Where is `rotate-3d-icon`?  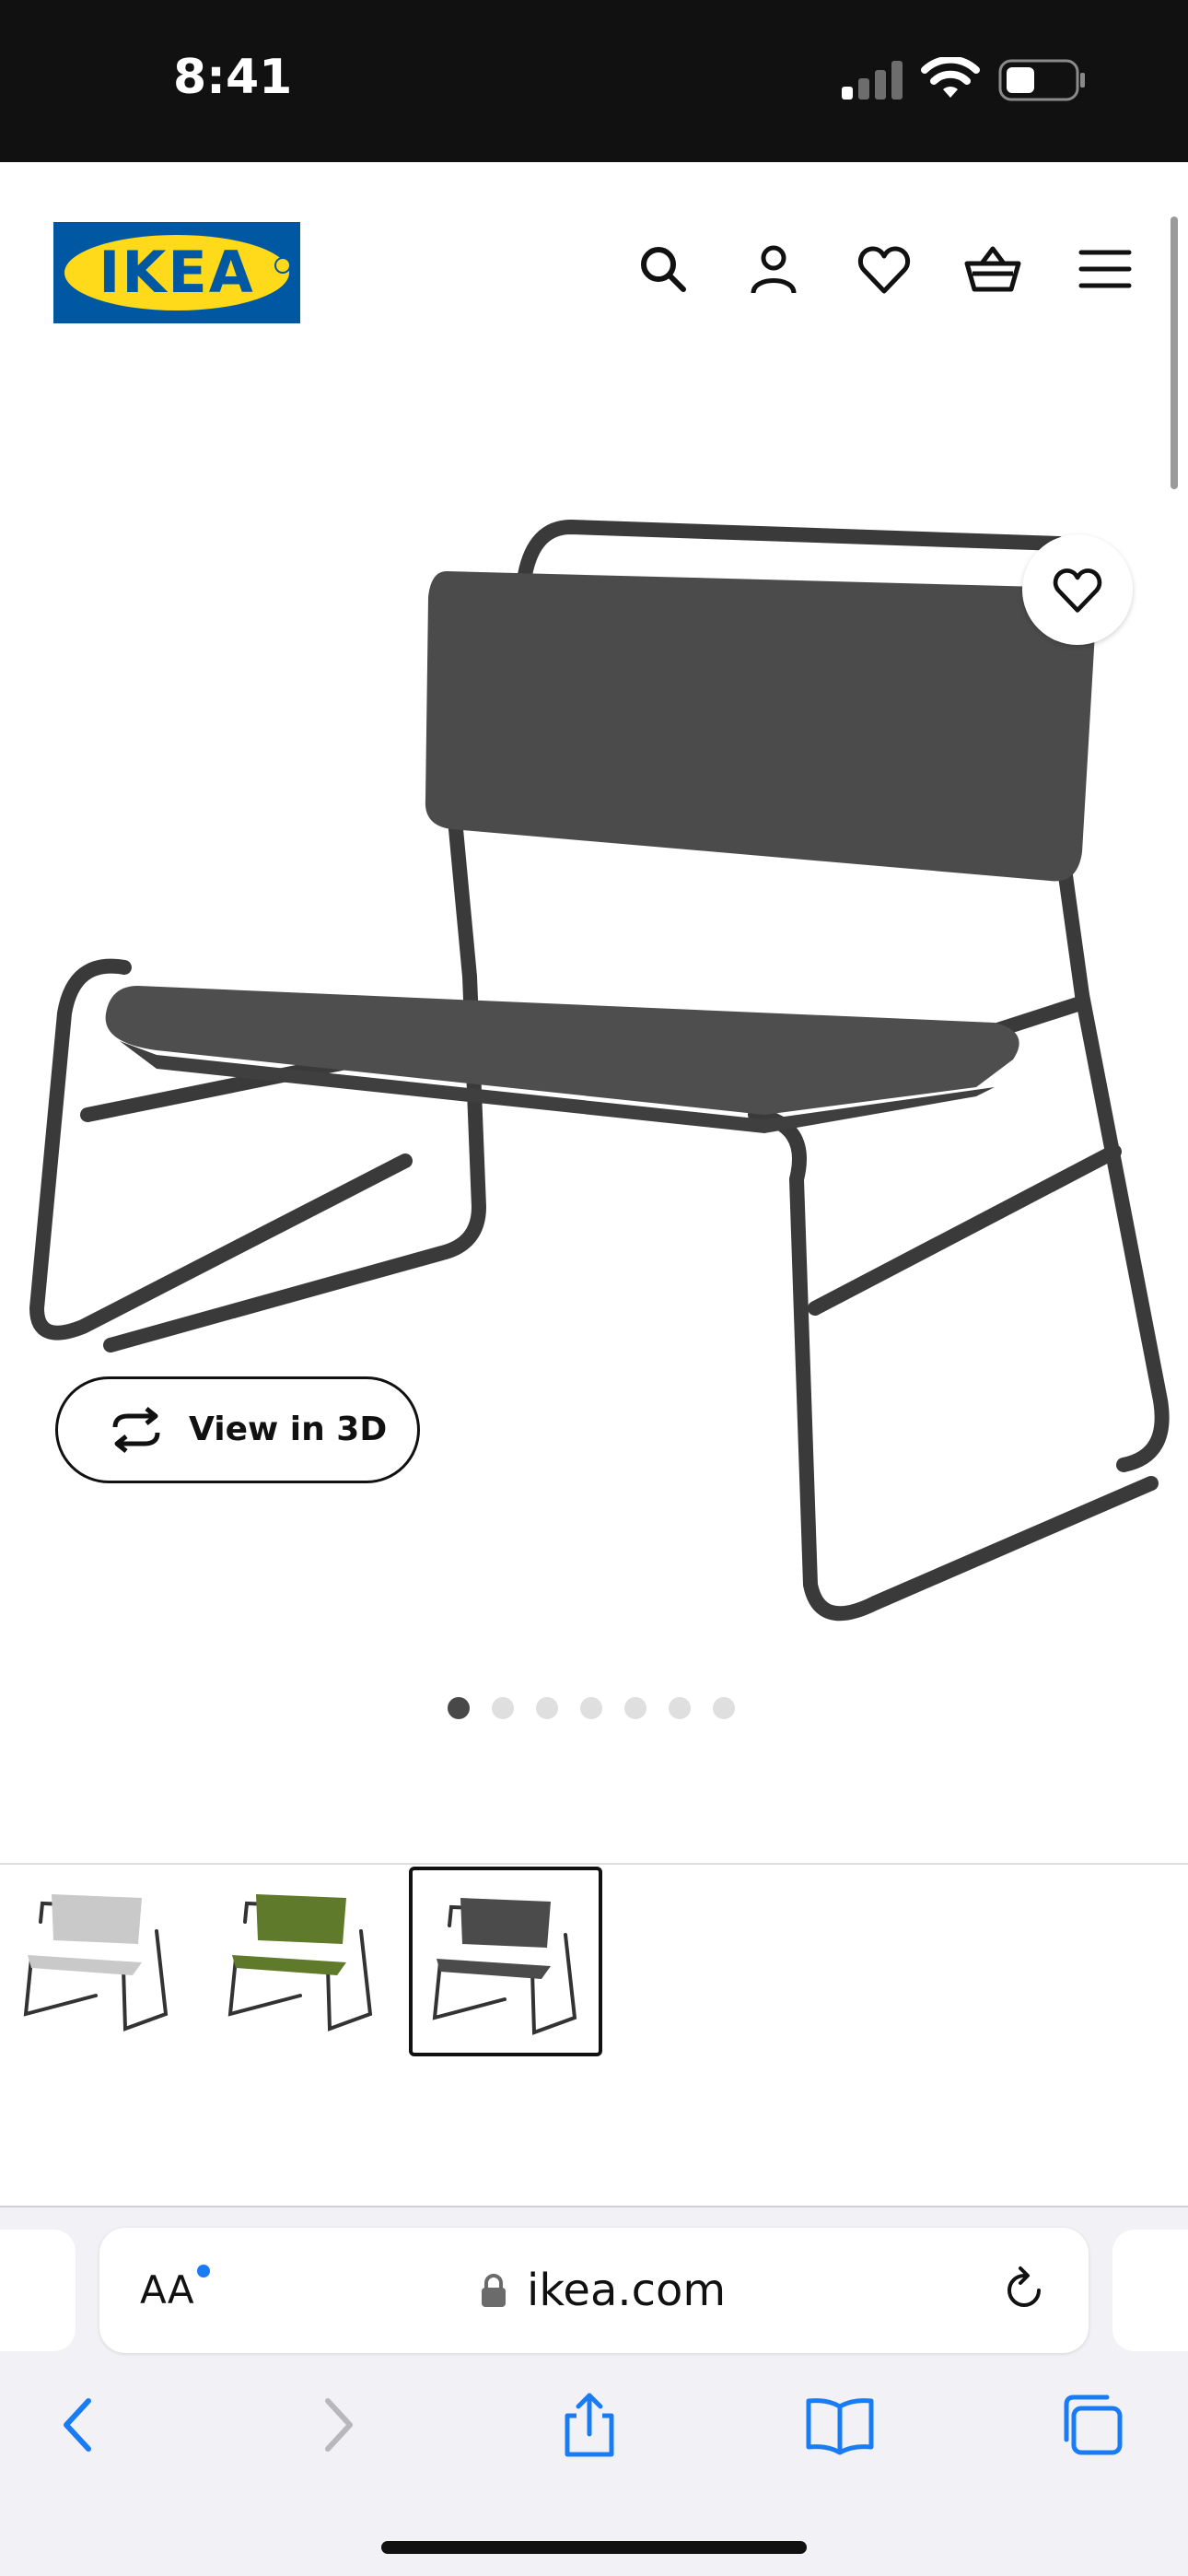 rotate-3d-icon is located at coordinates (136, 1430).